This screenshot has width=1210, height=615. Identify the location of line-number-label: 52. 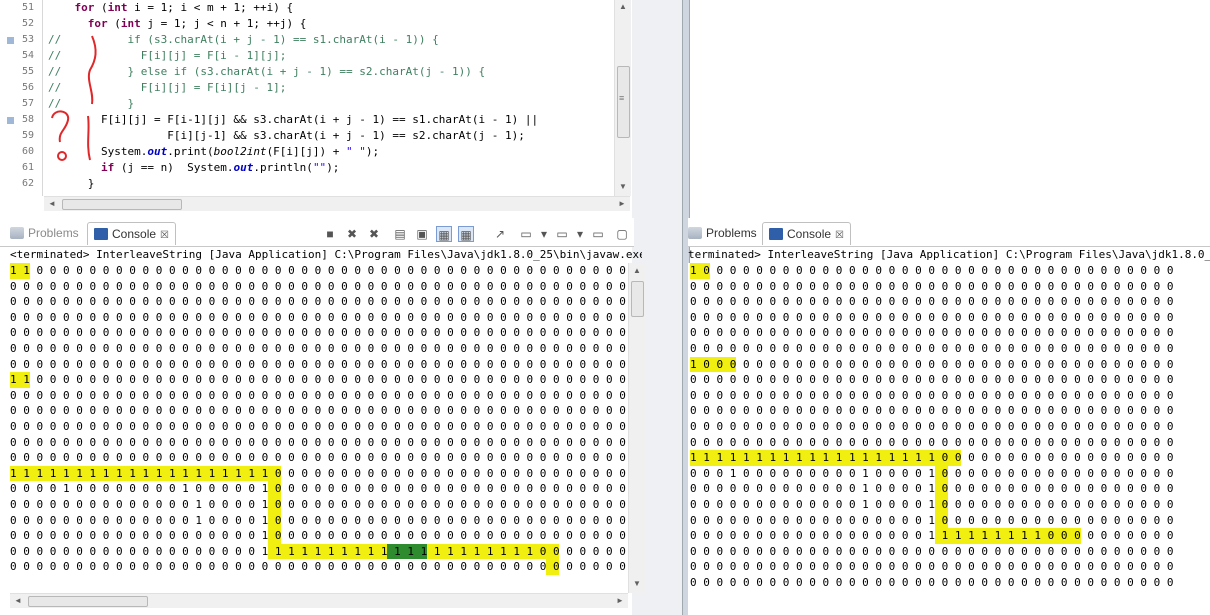
(28, 23).